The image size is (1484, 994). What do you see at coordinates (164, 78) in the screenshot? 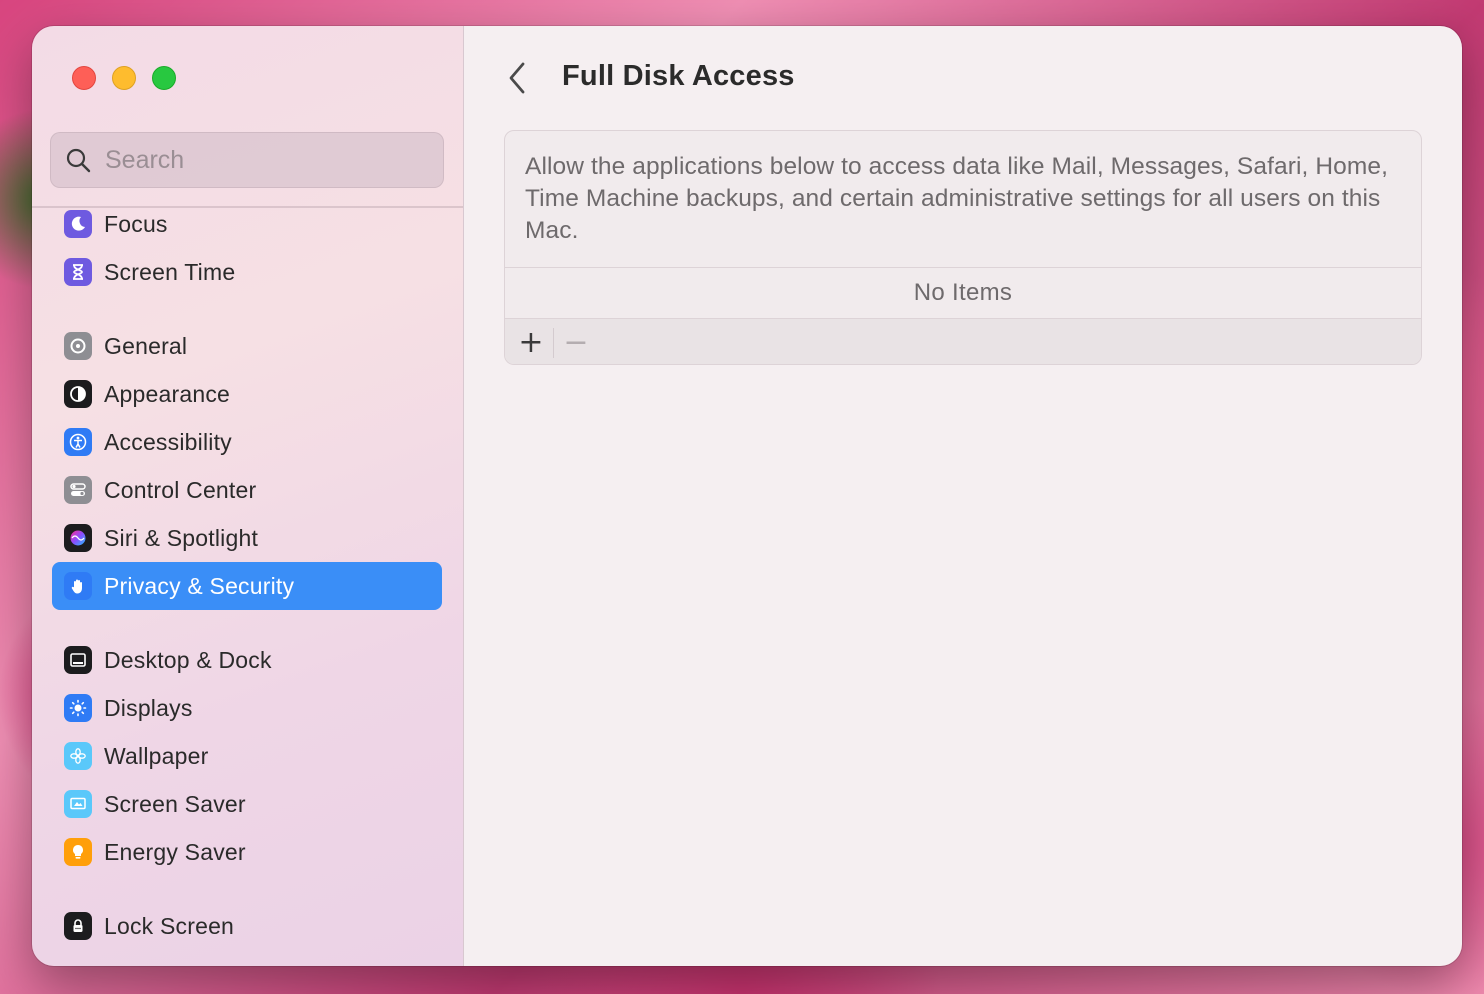
I see `zoom-window-button` at bounding box center [164, 78].